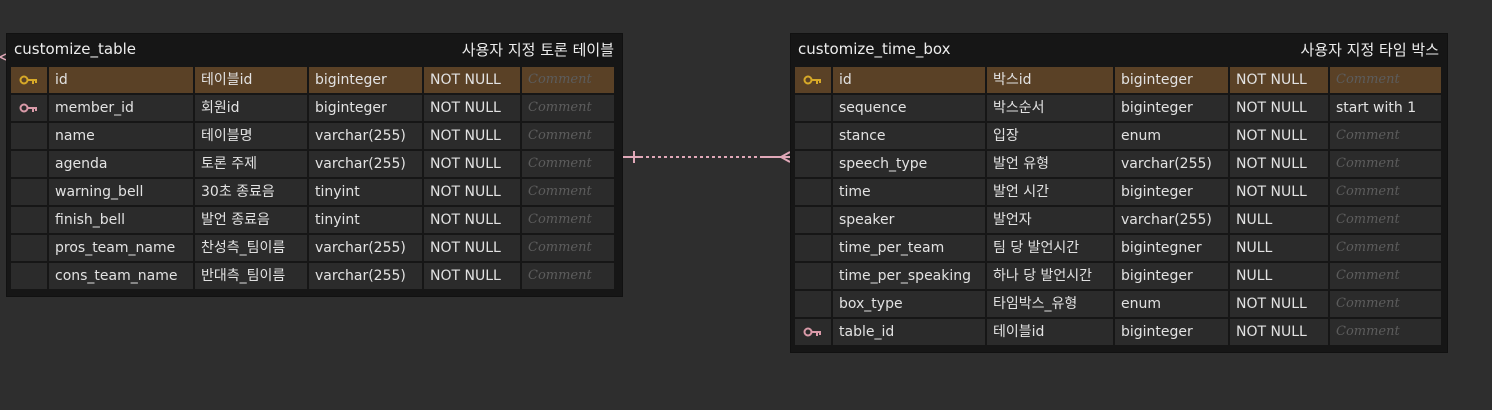  Describe the element at coordinates (251, 276) in the screenshot. I see `column-logical-name: 반대측_팀이름` at that location.